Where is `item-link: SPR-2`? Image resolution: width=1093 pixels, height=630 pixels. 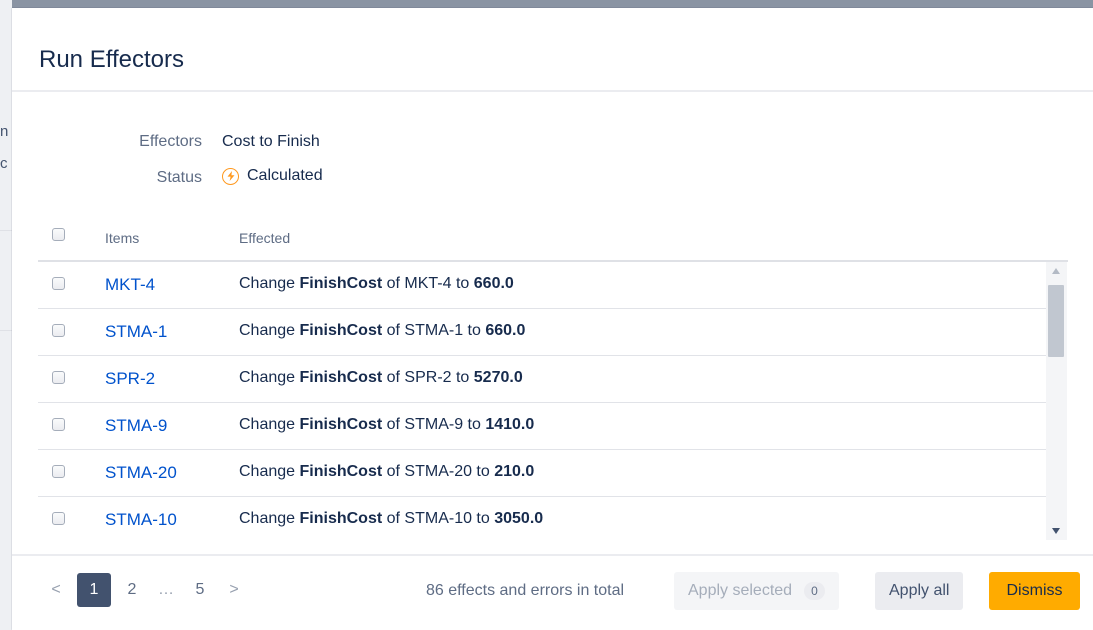
item-link: SPR-2 is located at coordinates (130, 379).